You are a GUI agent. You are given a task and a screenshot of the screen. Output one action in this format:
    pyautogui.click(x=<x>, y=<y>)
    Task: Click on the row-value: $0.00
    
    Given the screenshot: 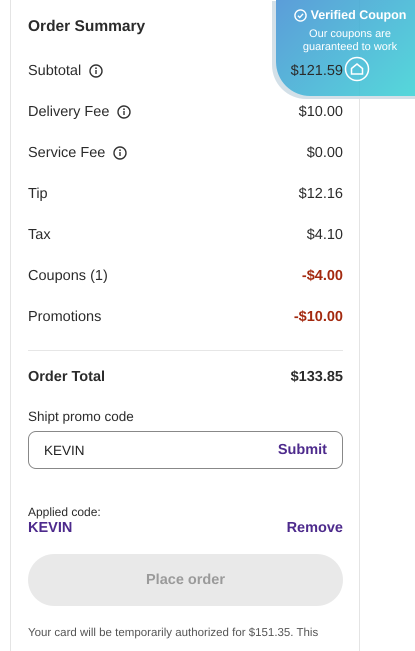 What is the action you would take?
    pyautogui.click(x=324, y=152)
    